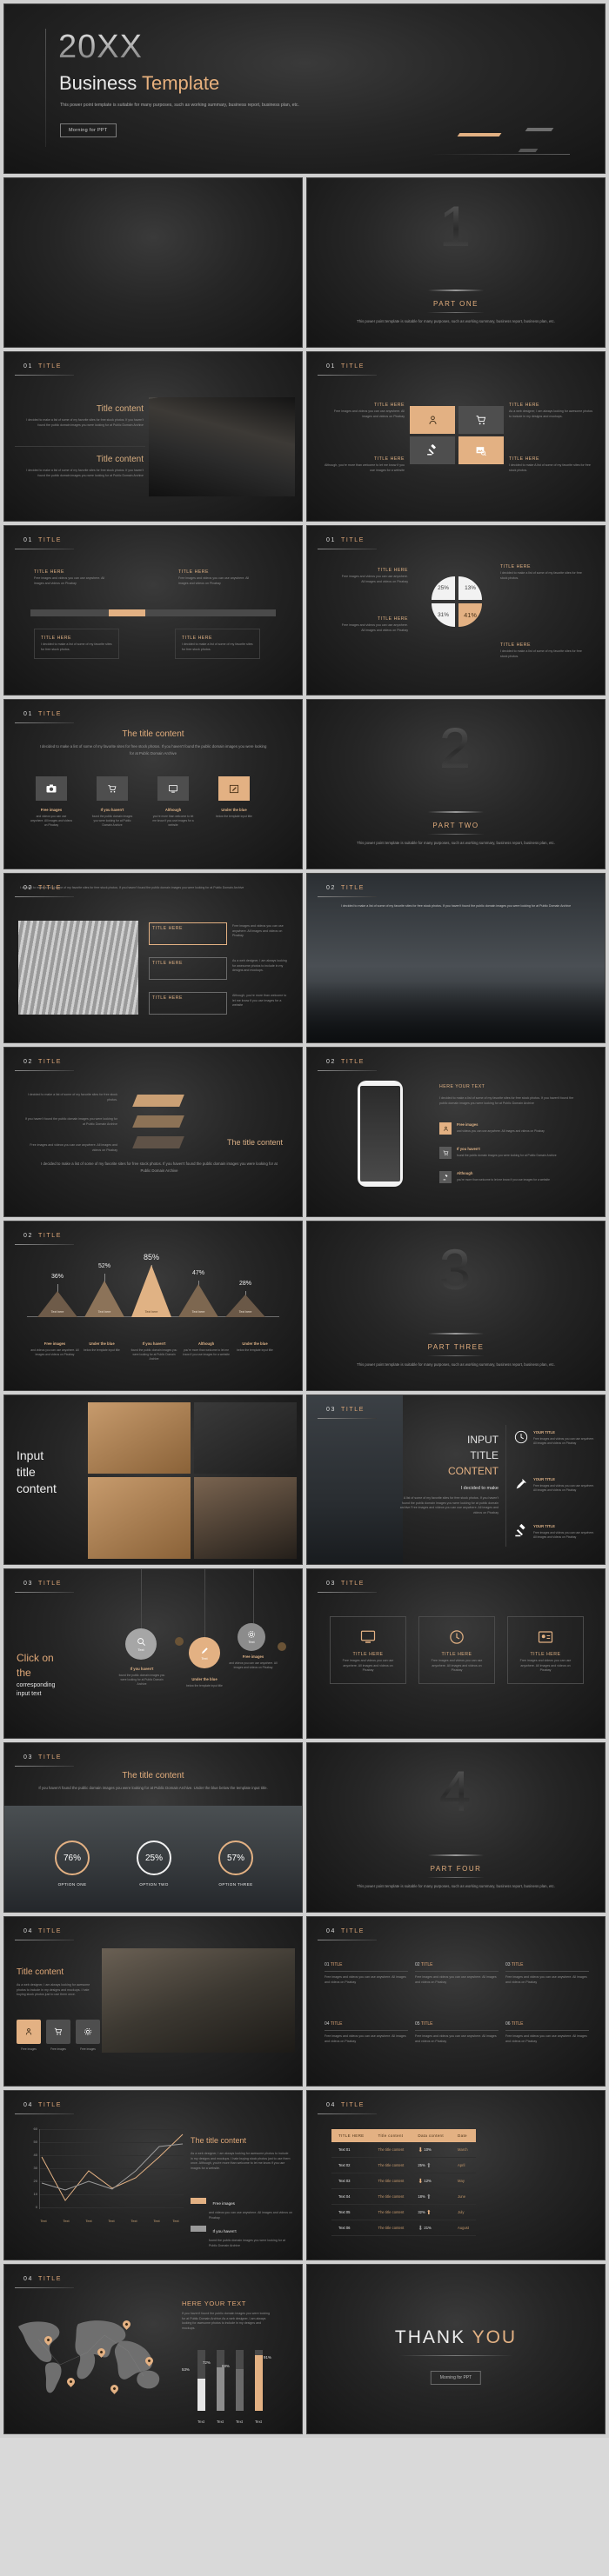 Image resolution: width=609 pixels, height=2576 pixels. What do you see at coordinates (366, 2030) in the screenshot?
I see `col-rule` at bounding box center [366, 2030].